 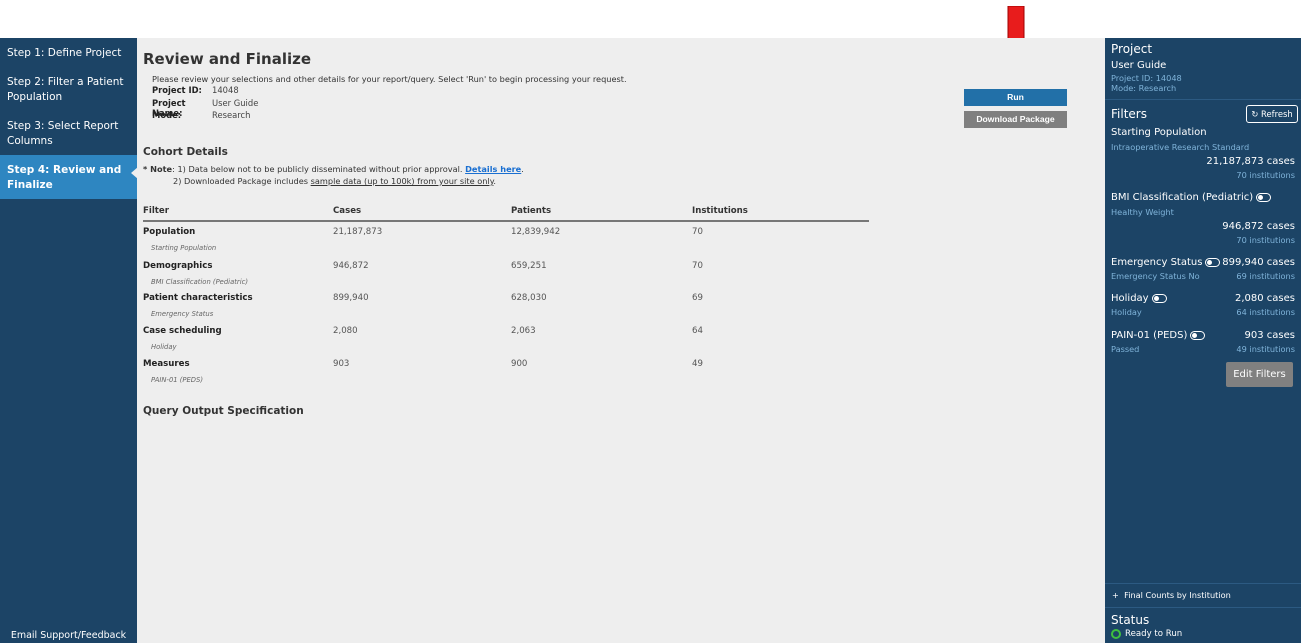 What do you see at coordinates (184, 248) in the screenshot?
I see `row-sub: Starting Population` at bounding box center [184, 248].